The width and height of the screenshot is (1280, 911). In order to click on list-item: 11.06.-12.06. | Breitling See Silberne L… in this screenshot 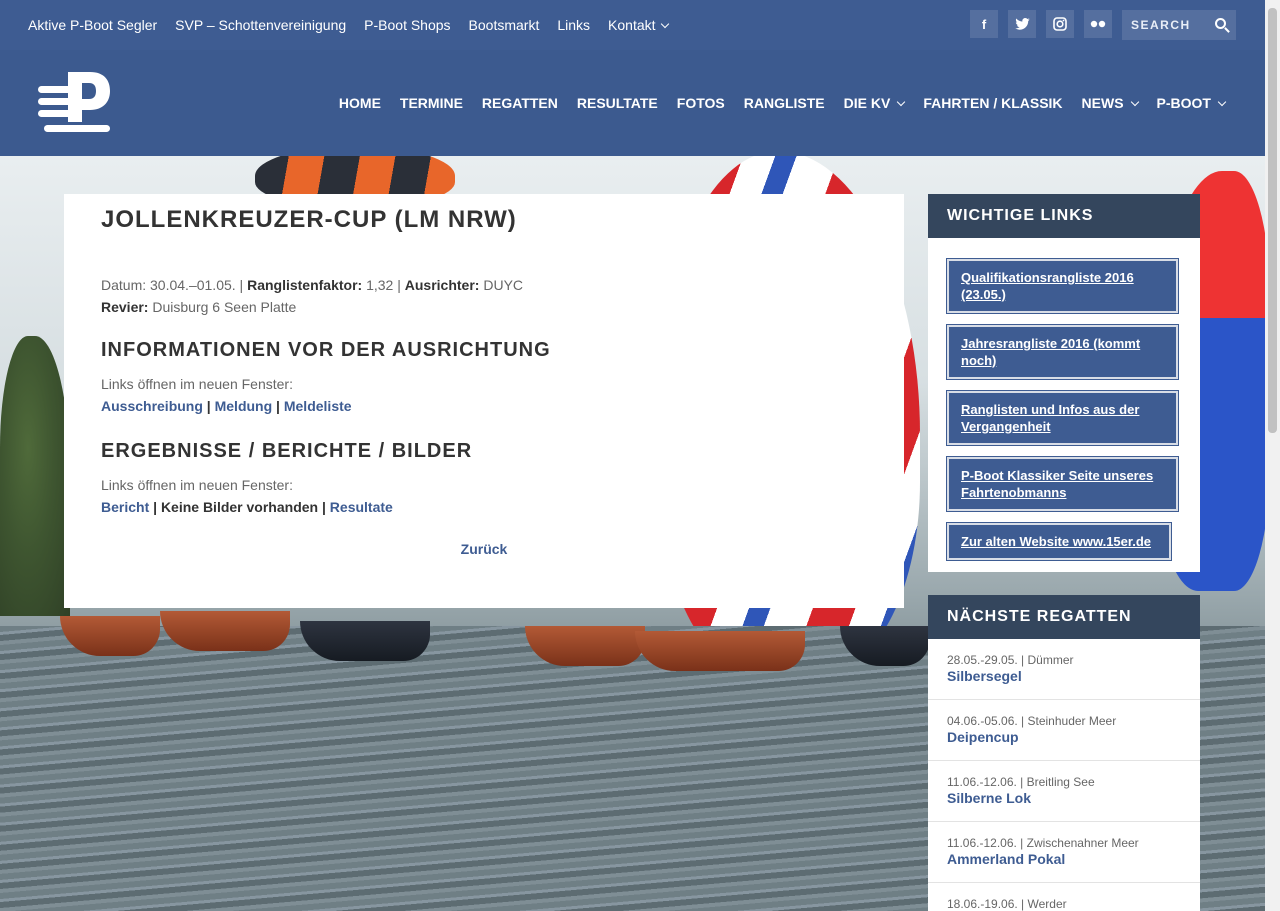, I will do `click(1064, 791)`.